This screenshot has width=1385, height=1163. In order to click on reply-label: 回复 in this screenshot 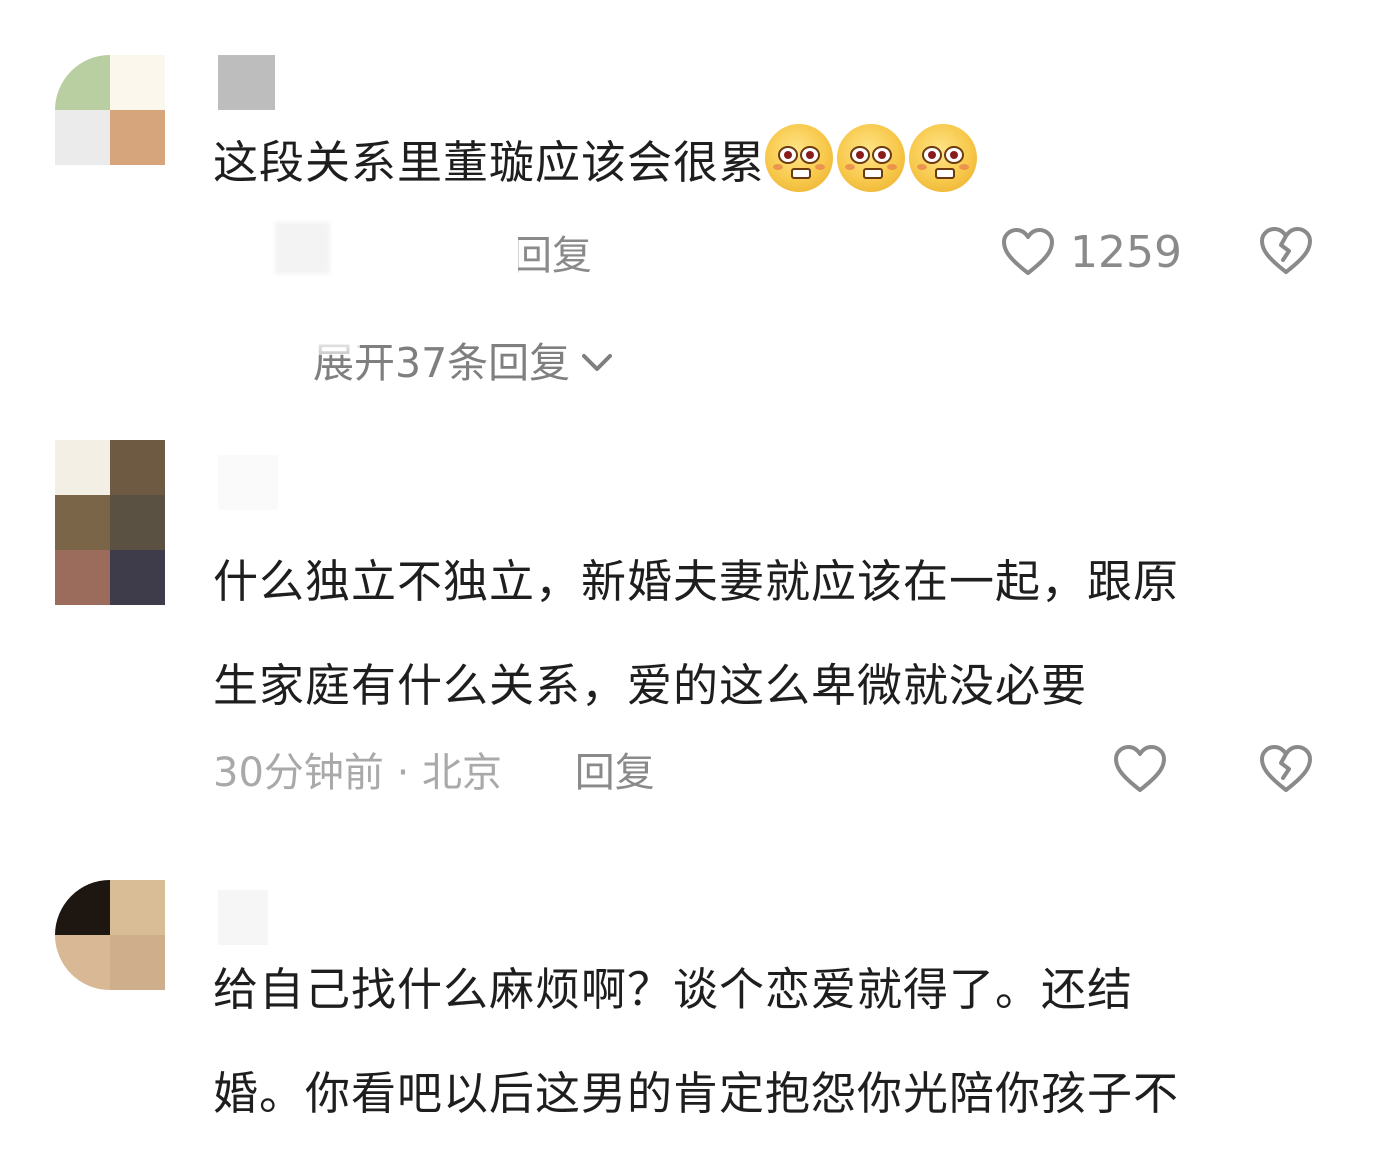, I will do `click(552, 256)`.